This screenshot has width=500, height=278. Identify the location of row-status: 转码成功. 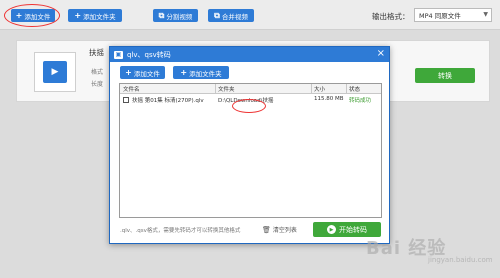
(360, 101).